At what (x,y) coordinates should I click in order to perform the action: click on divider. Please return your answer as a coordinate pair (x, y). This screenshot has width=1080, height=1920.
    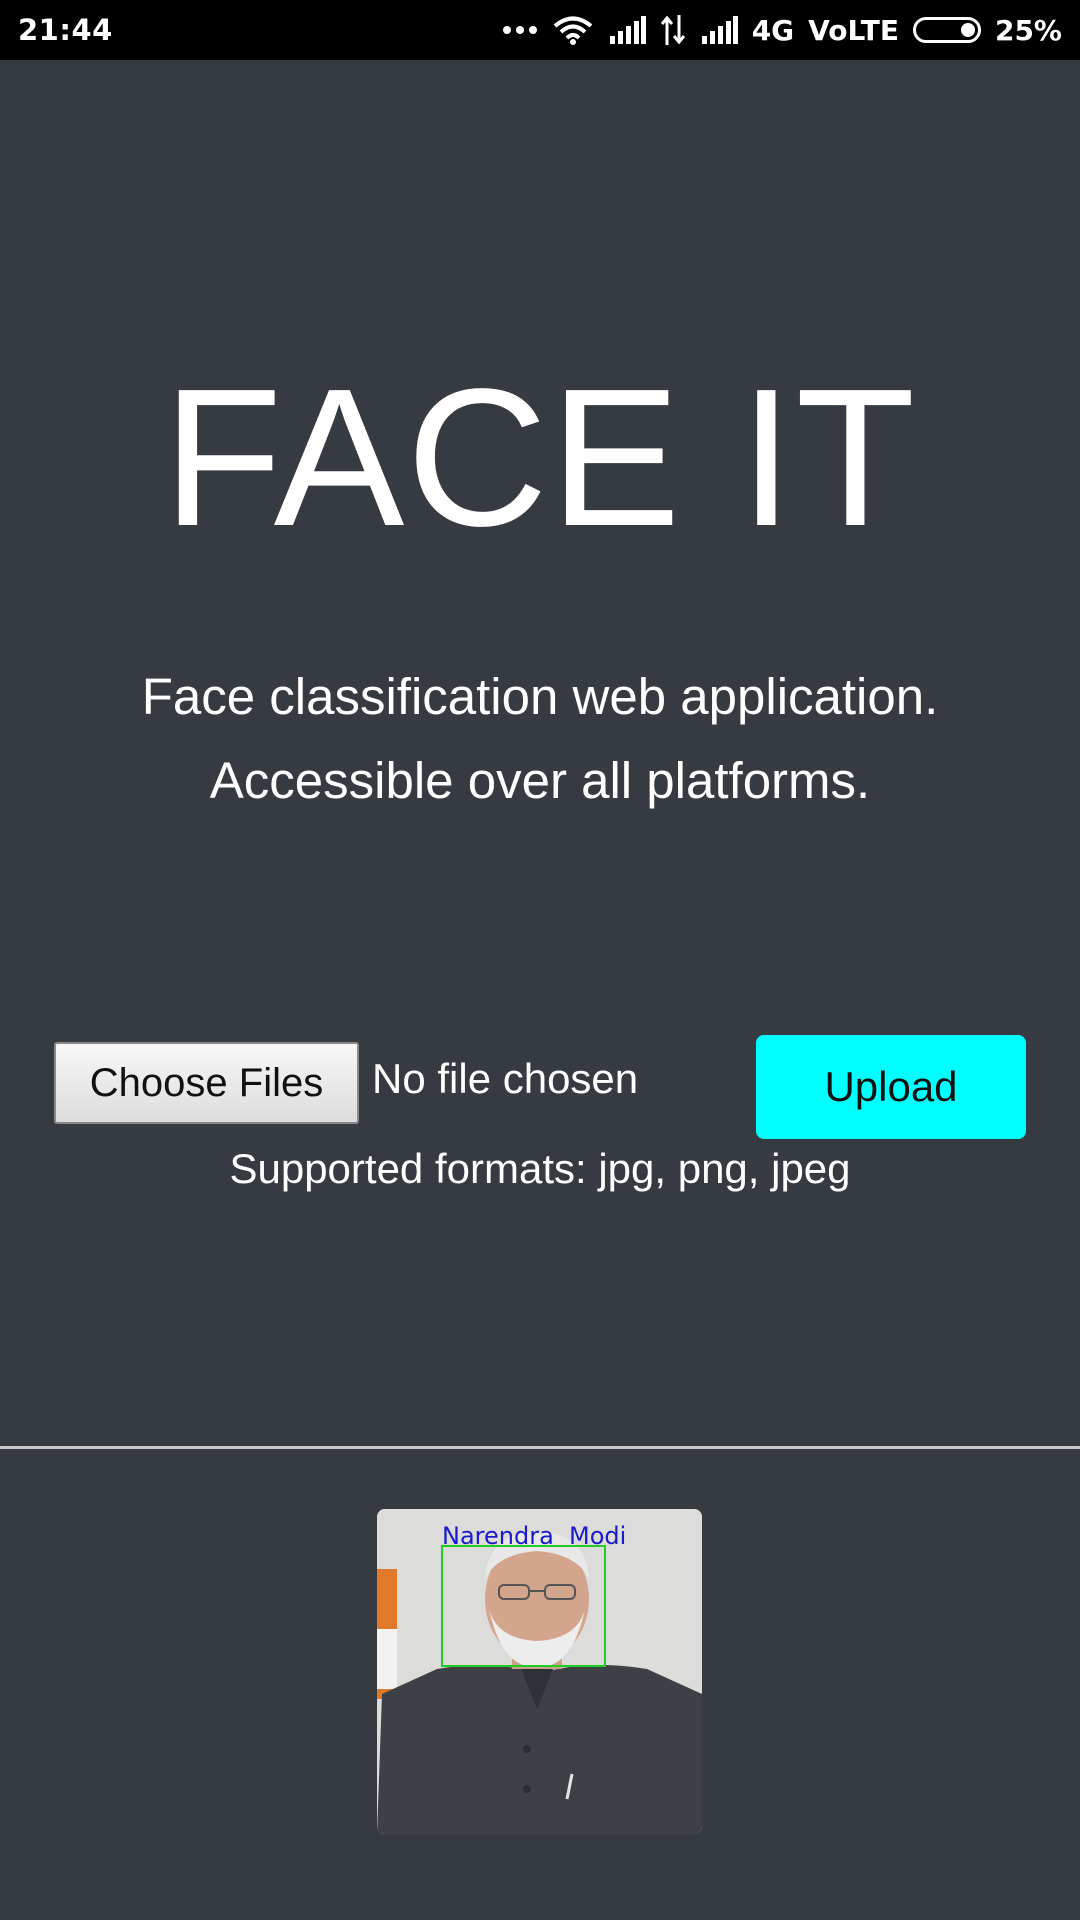
    Looking at the image, I should click on (540, 1447).